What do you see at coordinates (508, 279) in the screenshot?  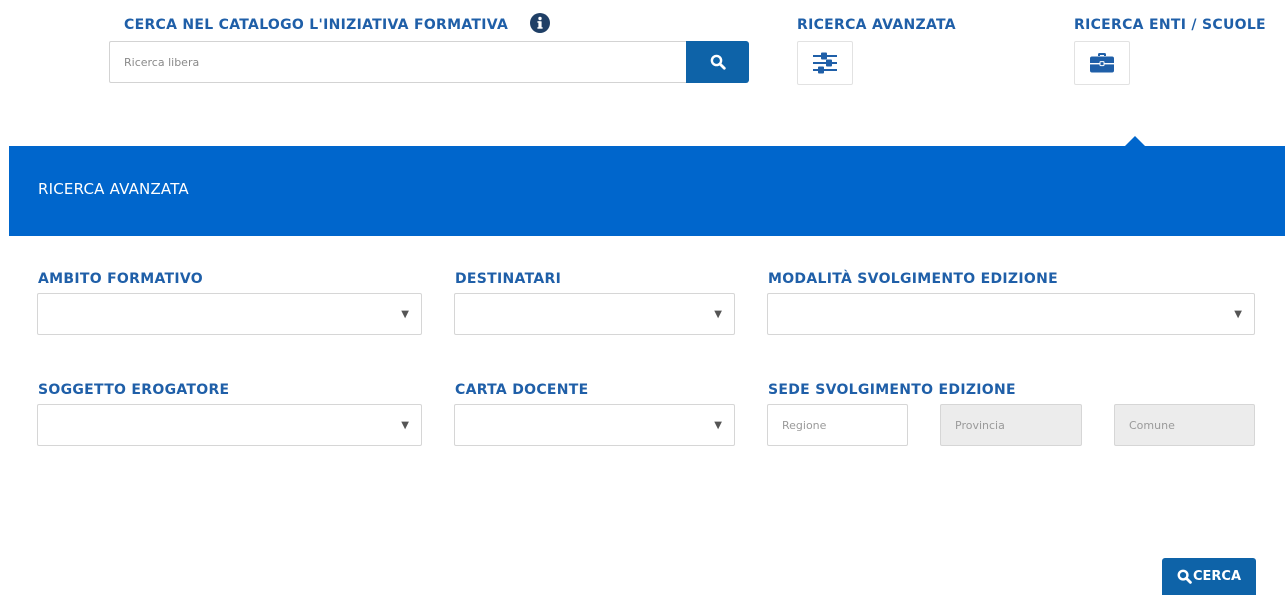 I see `destinatari-label: DESTINATARI` at bounding box center [508, 279].